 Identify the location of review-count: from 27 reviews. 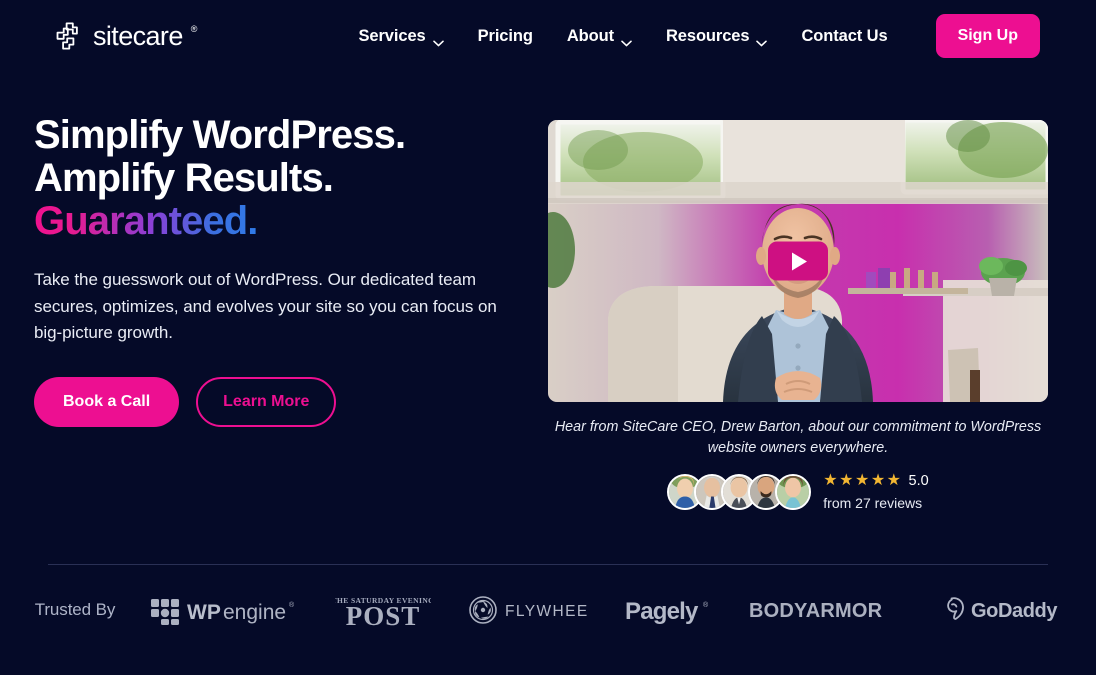
(873, 503).